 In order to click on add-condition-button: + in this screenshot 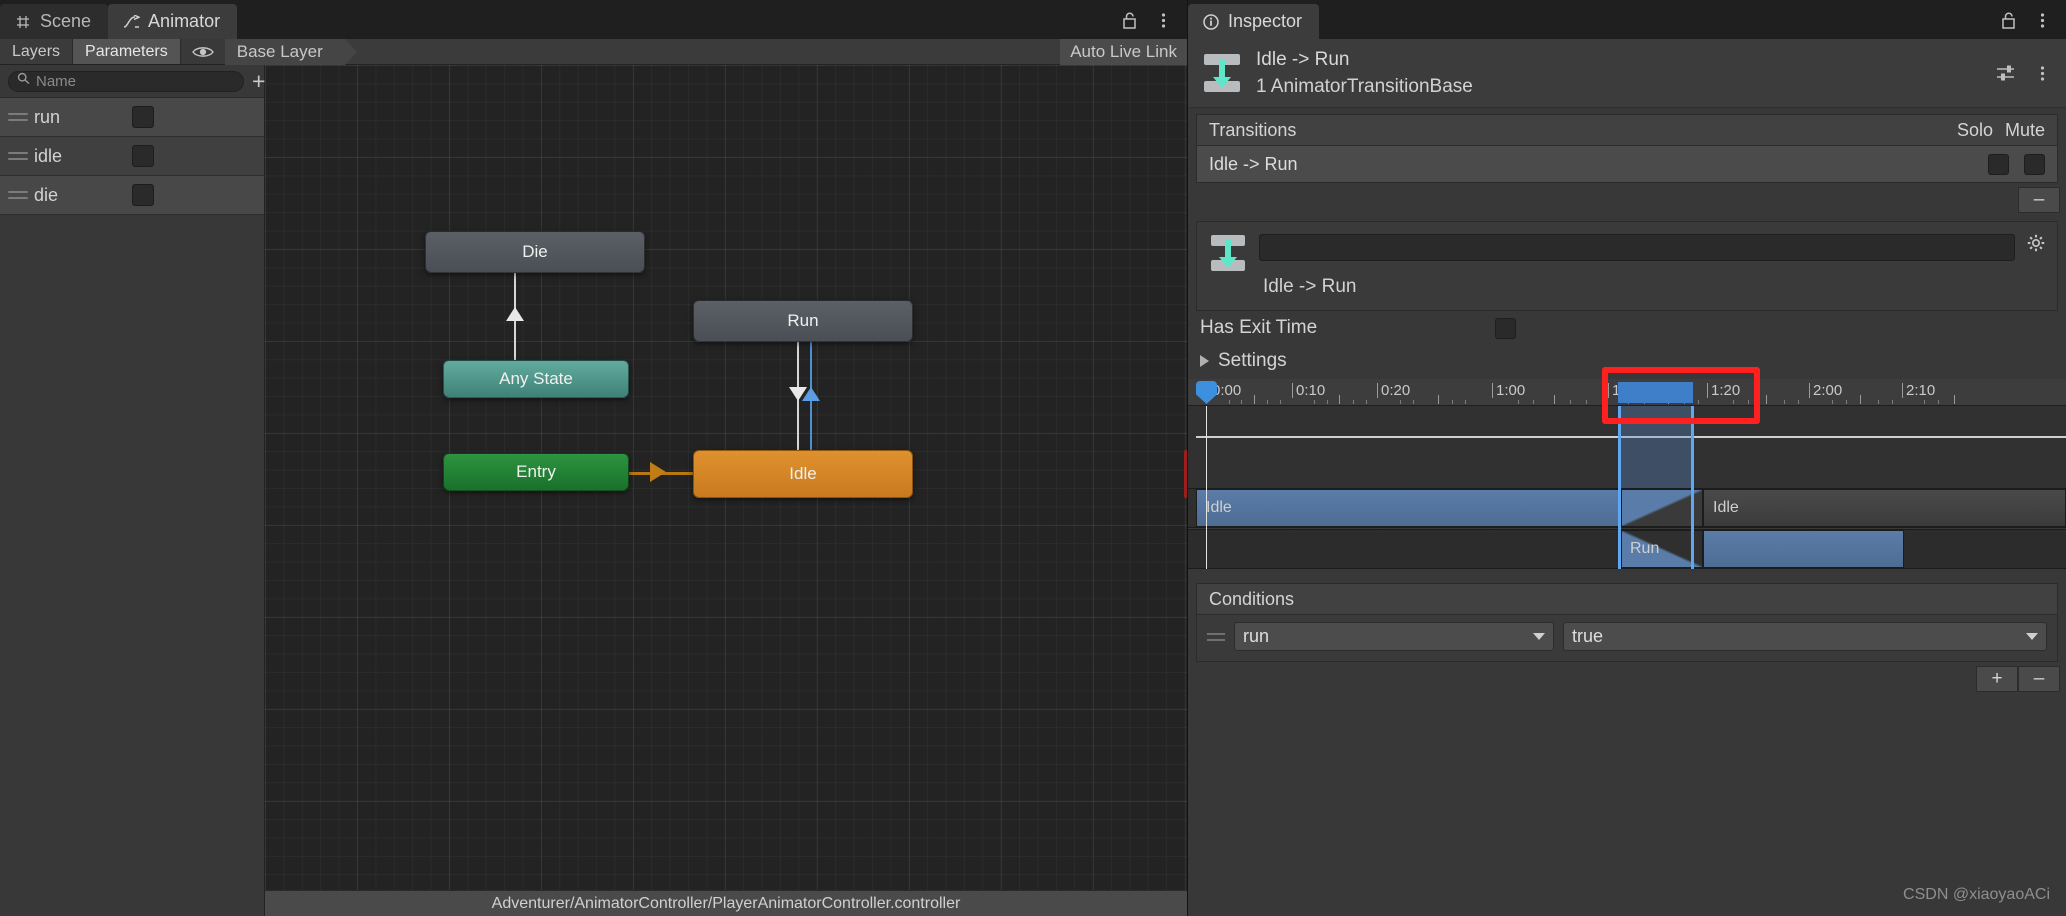, I will do `click(1997, 679)`.